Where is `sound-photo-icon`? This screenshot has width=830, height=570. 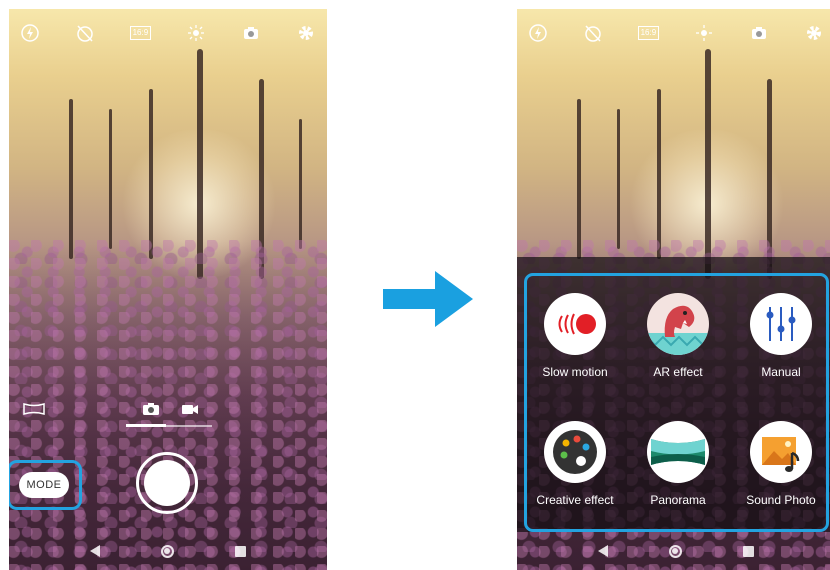
sound-photo-icon is located at coordinates (781, 452).